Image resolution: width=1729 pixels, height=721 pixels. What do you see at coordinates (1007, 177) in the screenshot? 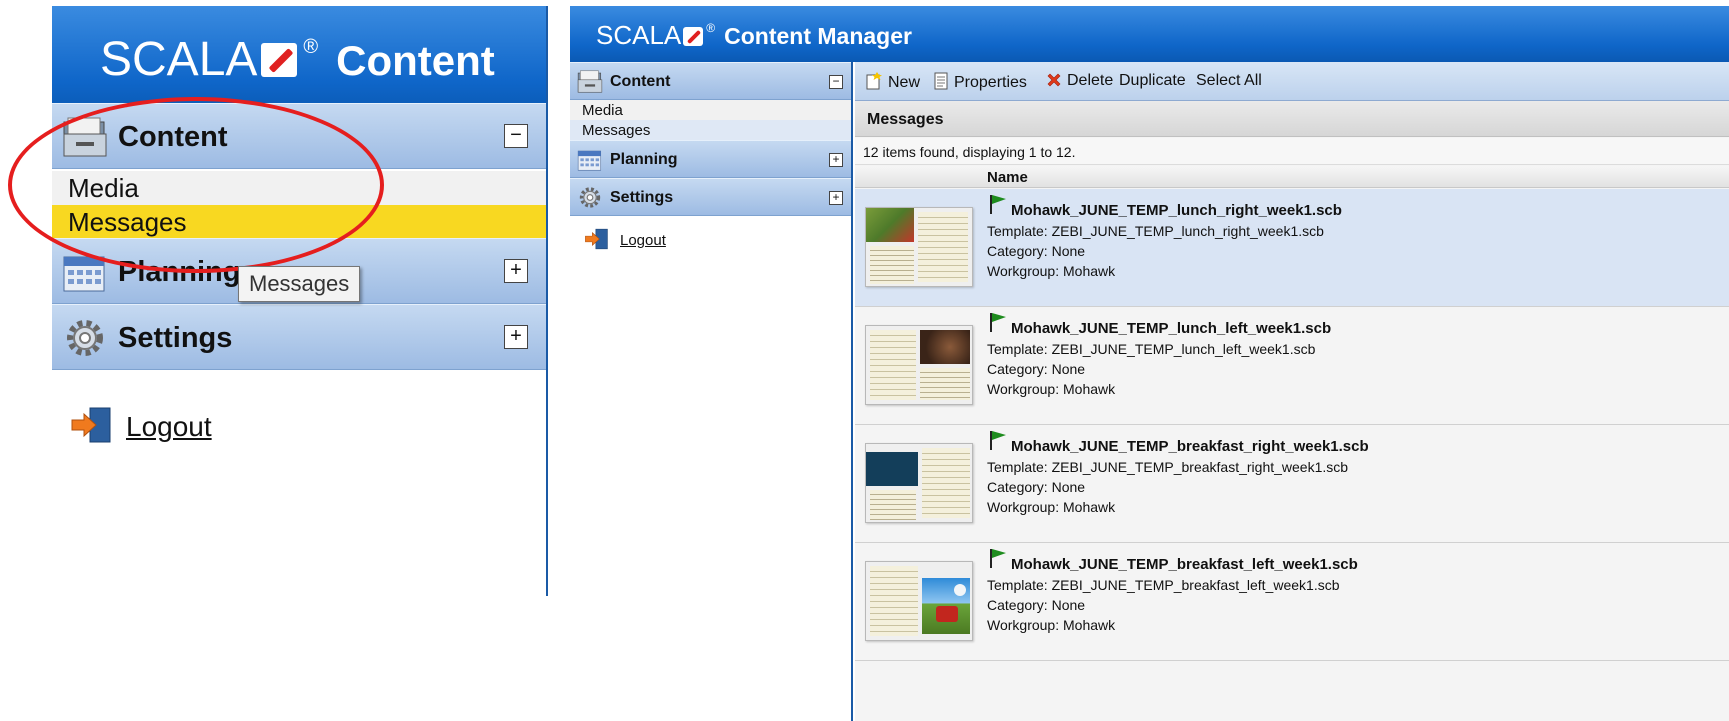
I see `column-name-label: Name` at bounding box center [1007, 177].